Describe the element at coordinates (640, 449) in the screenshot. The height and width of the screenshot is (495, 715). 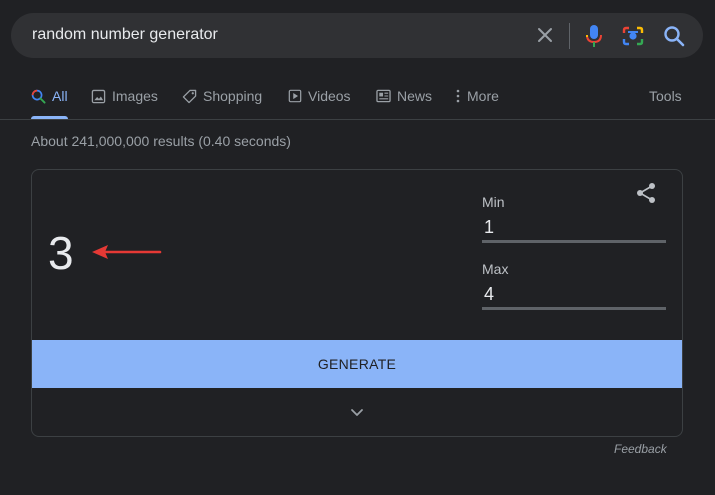
I see `feedback-link: Feedback` at that location.